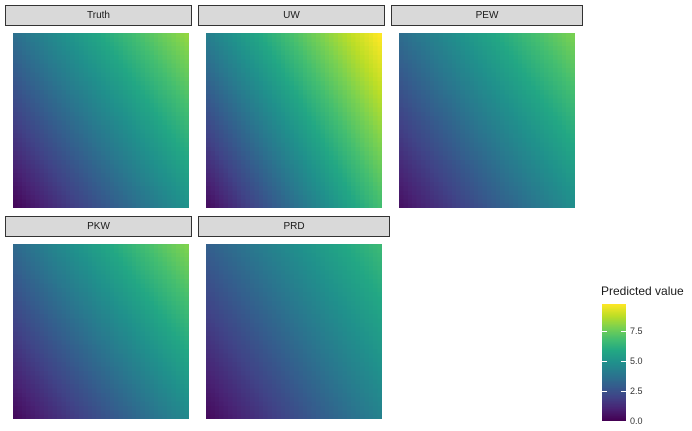 Image resolution: width=692 pixels, height=431 pixels. I want to click on legend-tick-label: 7.5, so click(636, 331).